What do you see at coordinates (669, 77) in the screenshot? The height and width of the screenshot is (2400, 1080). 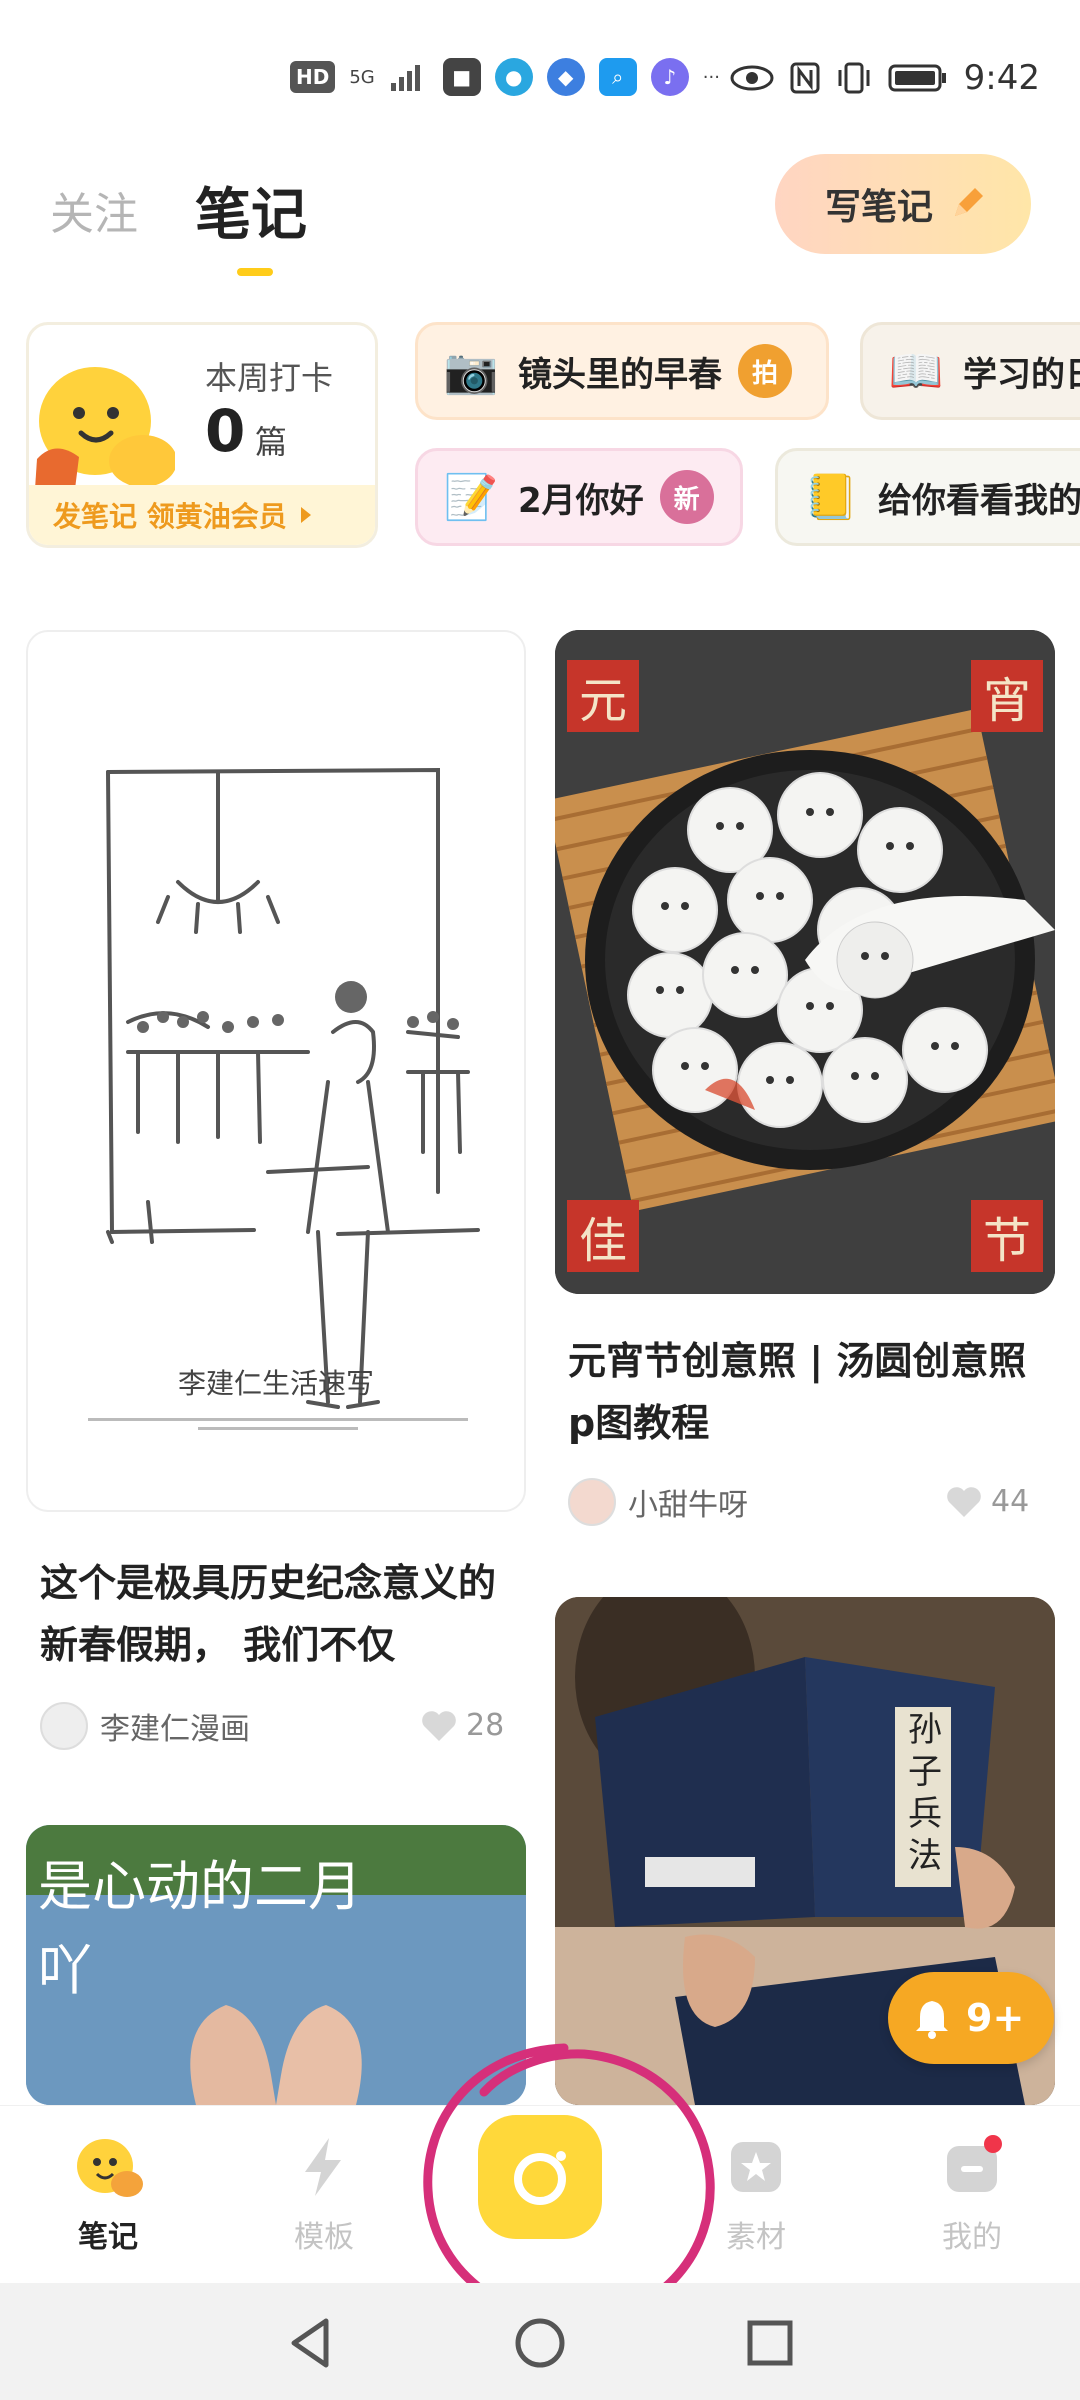 I see `music-app-icon: ♪` at bounding box center [669, 77].